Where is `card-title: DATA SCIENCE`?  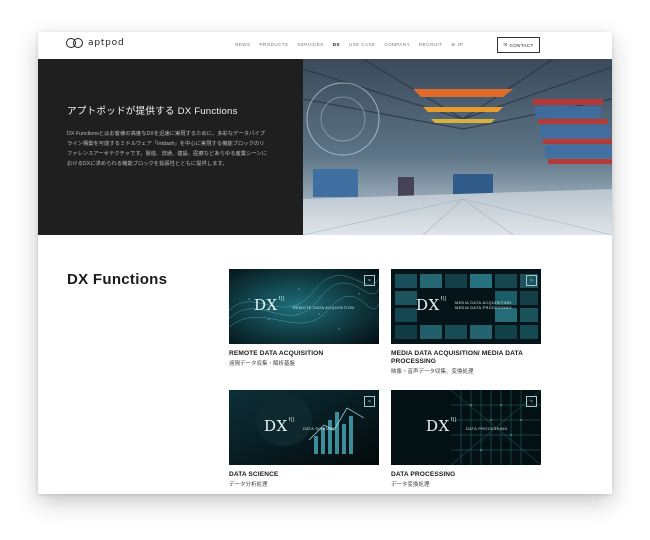
card-title: DATA SCIENCE is located at coordinates (254, 474).